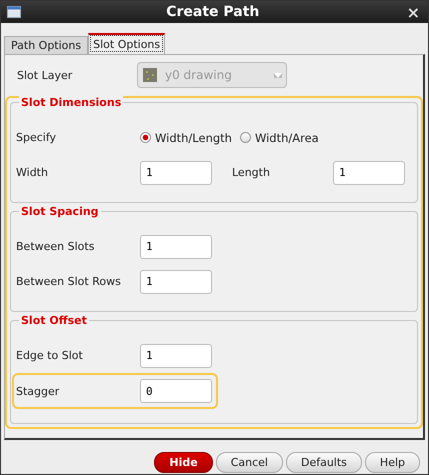 The width and height of the screenshot is (429, 475). I want to click on caret-icon, so click(278, 75).